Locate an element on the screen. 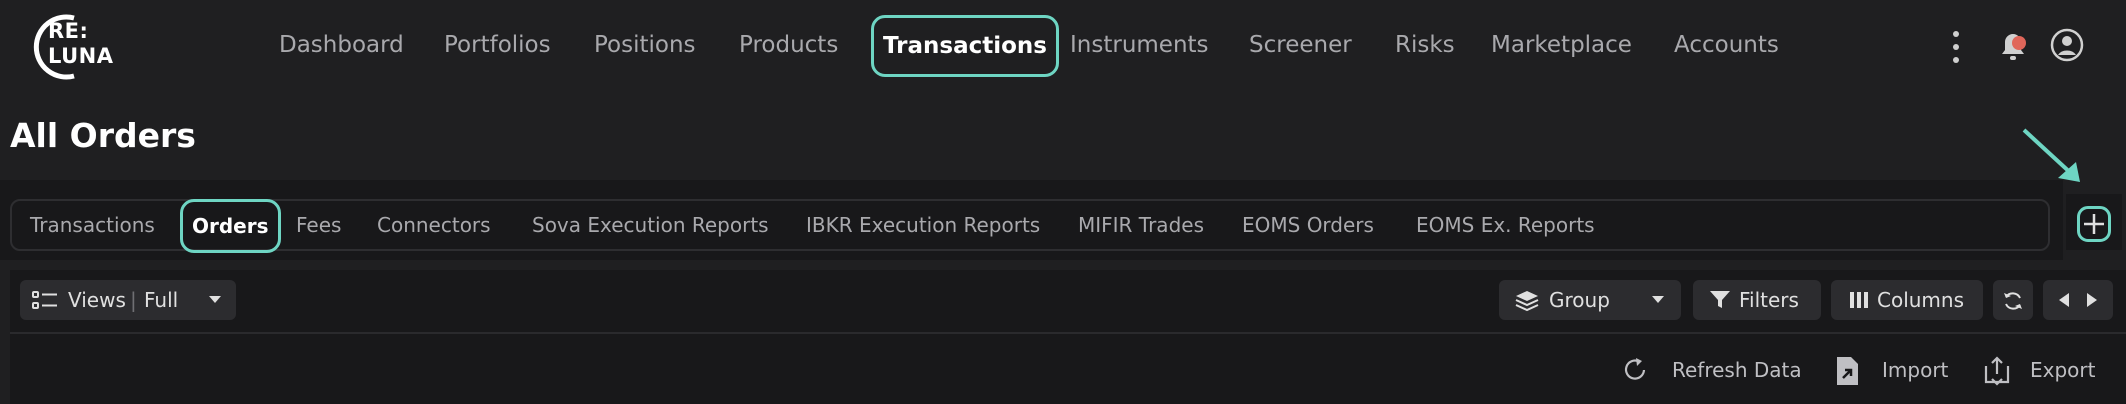 This screenshot has height=404, width=2126. subtab-sova-execution-reports: Sova Execution Reports is located at coordinates (650, 225).